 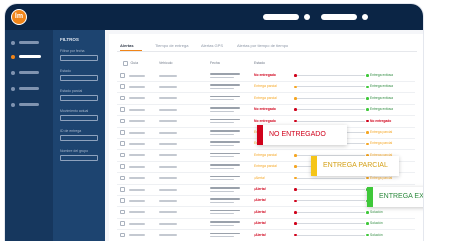 What do you see at coordinates (19, 17) in the screenshot?
I see `app-logo: lm` at bounding box center [19, 17].